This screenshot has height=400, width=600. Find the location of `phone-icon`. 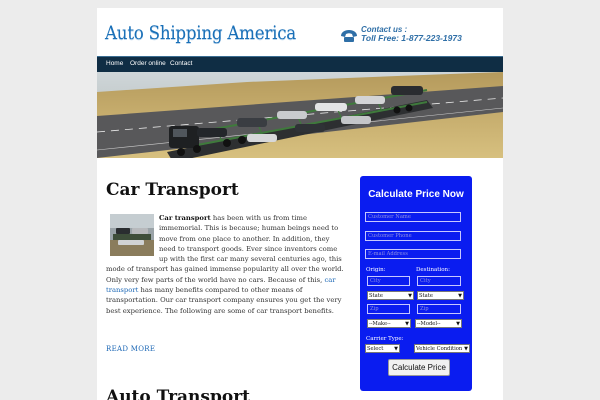

phone-icon is located at coordinates (349, 36).